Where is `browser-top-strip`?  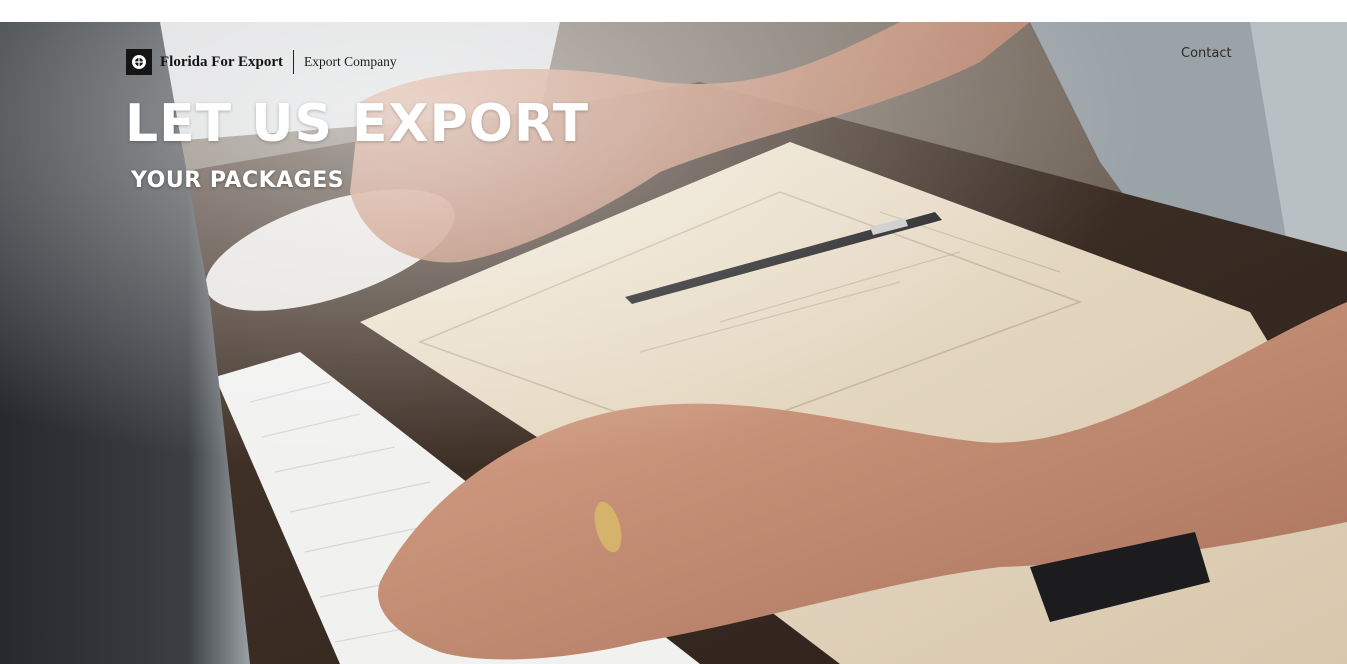
browser-top-strip is located at coordinates (673, 11).